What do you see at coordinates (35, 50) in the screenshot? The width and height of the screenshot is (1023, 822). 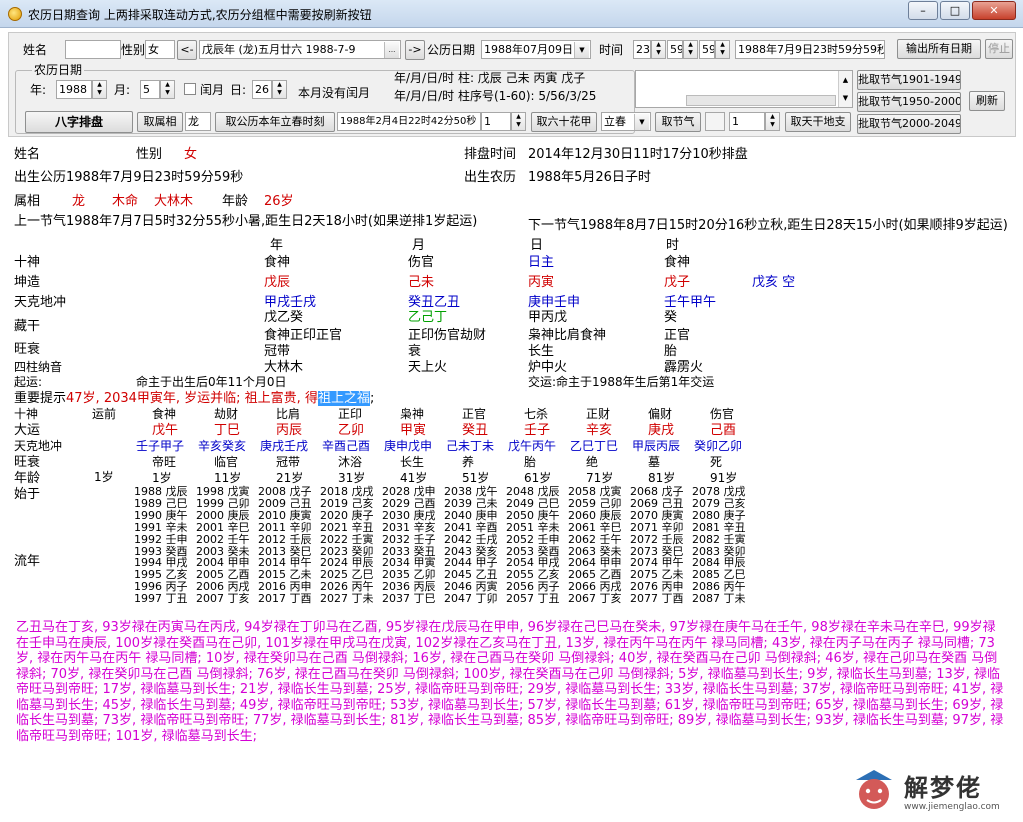 I see `name-label: 姓名` at bounding box center [35, 50].